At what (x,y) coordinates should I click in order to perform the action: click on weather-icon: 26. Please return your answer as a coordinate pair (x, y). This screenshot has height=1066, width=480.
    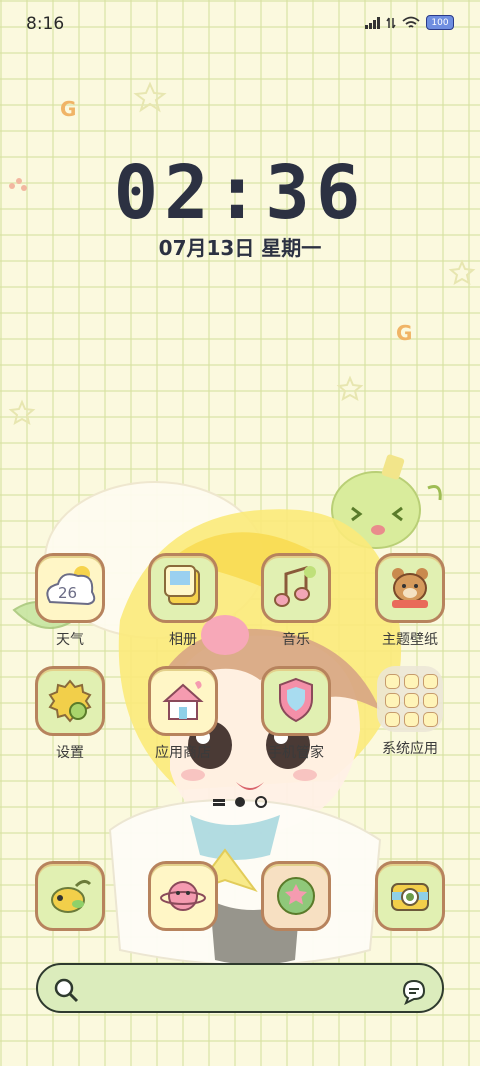
    Looking at the image, I should click on (70, 588).